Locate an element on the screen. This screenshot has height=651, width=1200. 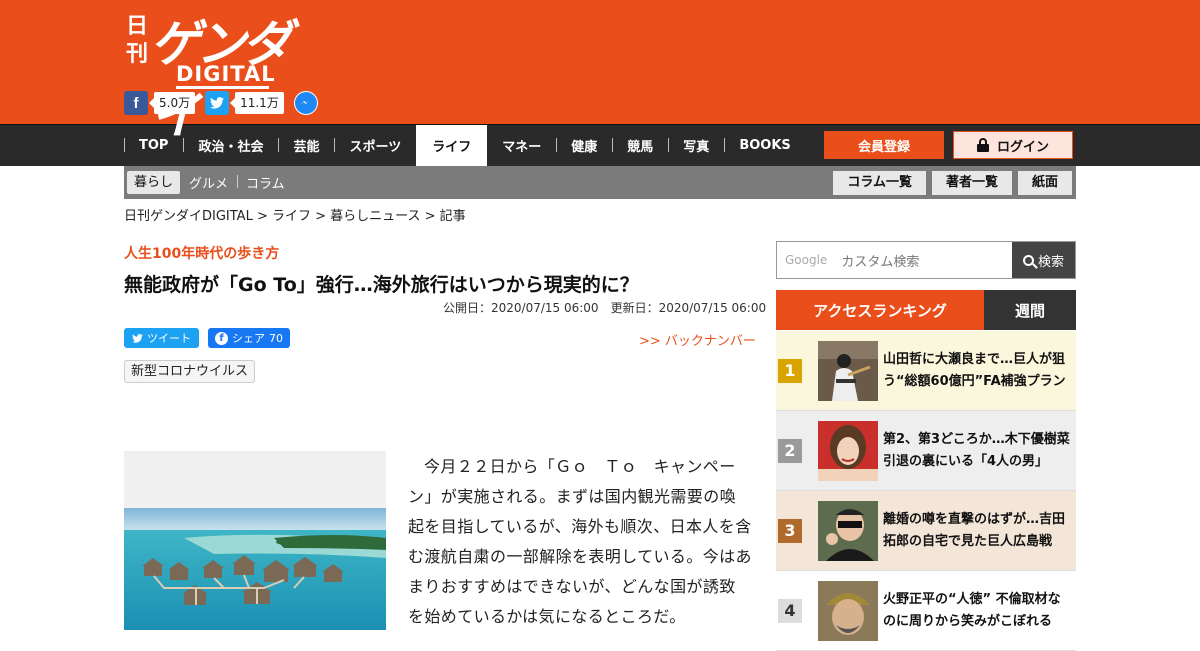
article-title: 無能政府が「Go To」強行…海外旅行はいつから現実的に？ is located at coordinates (381, 285).